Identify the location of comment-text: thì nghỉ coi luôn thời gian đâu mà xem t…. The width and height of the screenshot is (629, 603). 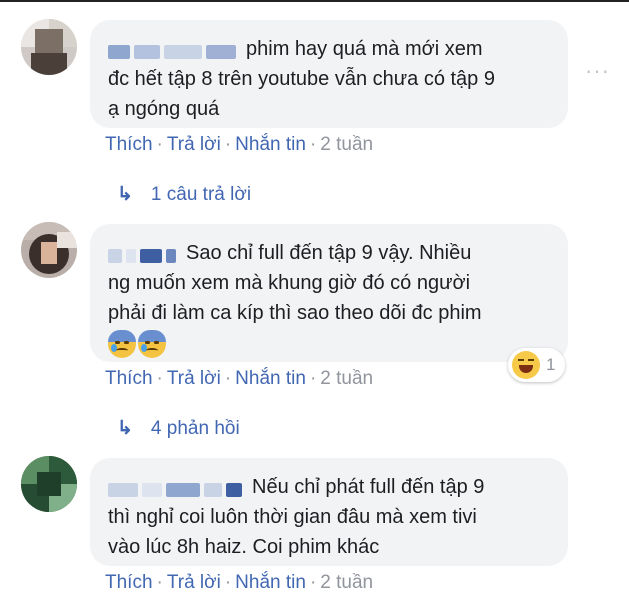
(292, 517).